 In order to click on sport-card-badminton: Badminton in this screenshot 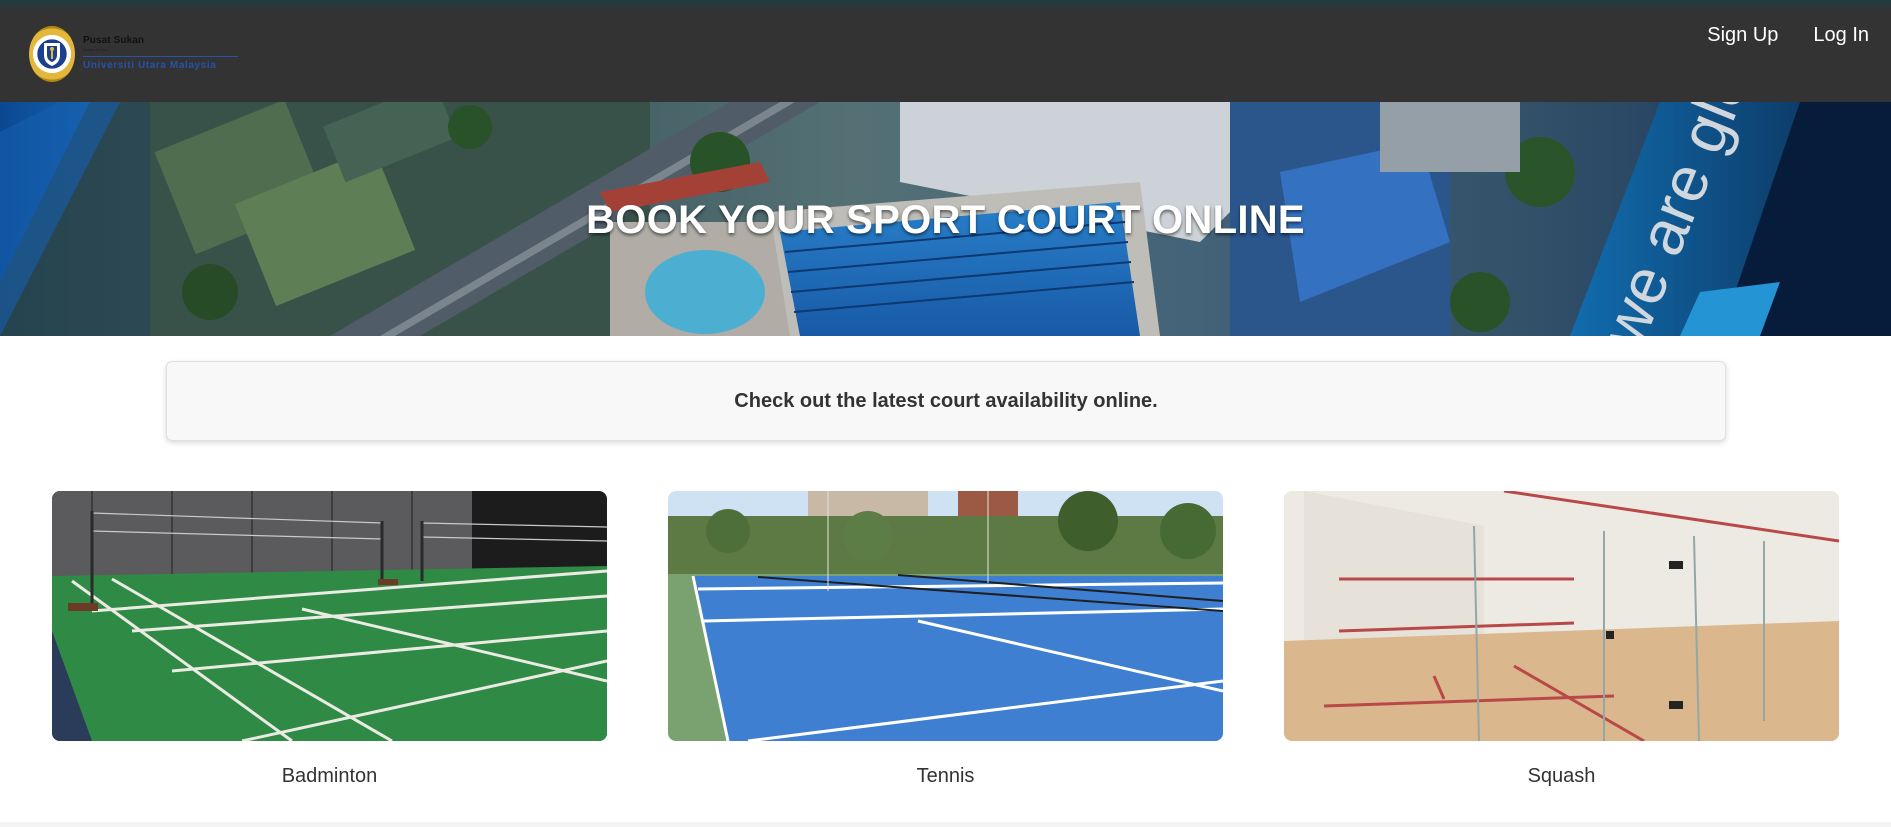, I will do `click(329, 639)`.